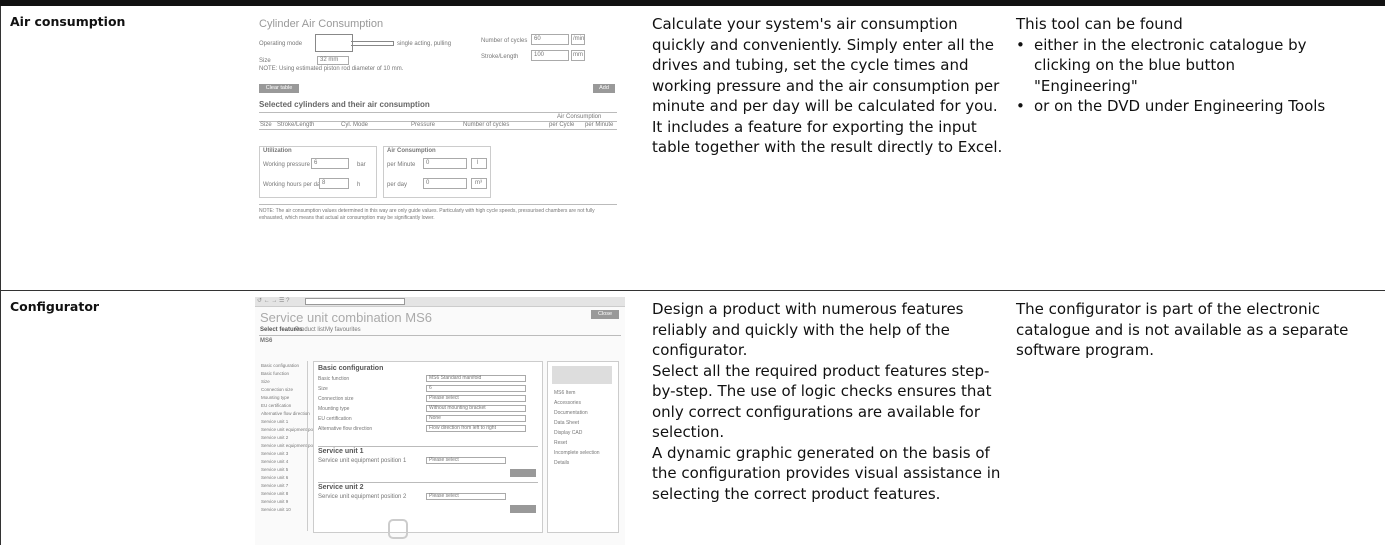 This screenshot has height=545, width=1385. I want to click on pressure-unit: bar, so click(361, 165).